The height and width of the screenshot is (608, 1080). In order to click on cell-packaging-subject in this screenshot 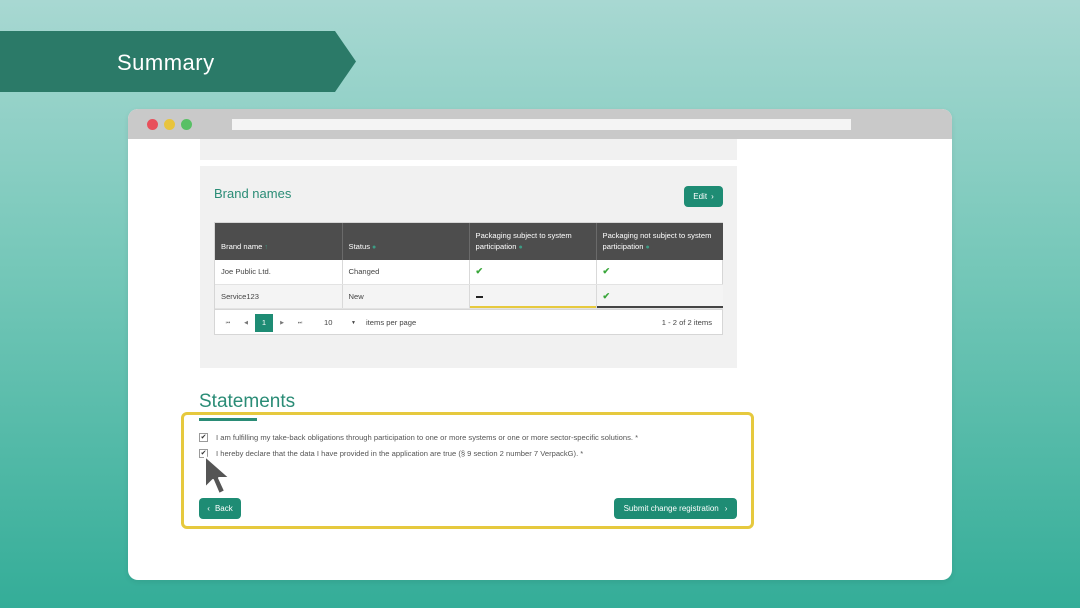, I will do `click(533, 296)`.